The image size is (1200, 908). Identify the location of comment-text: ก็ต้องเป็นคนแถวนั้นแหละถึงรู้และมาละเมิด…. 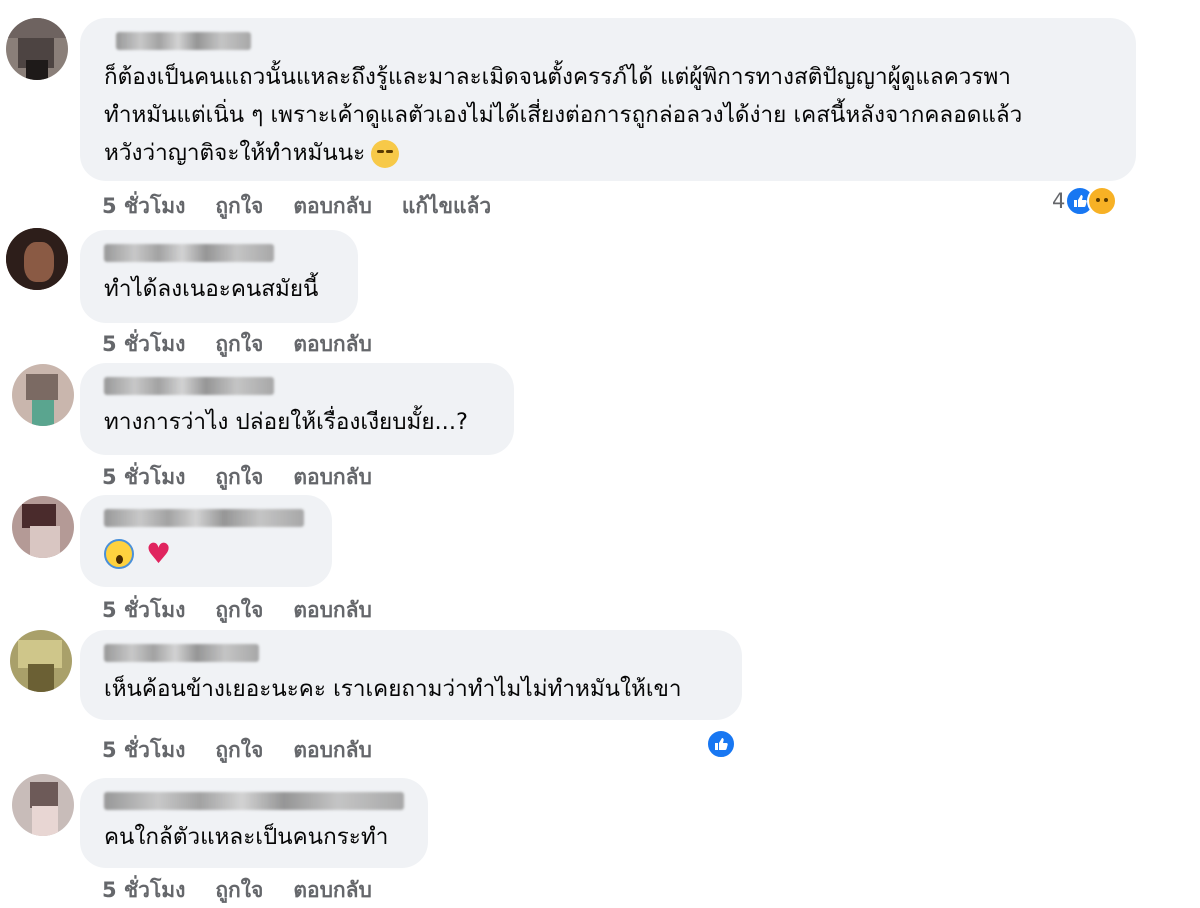
(563, 116).